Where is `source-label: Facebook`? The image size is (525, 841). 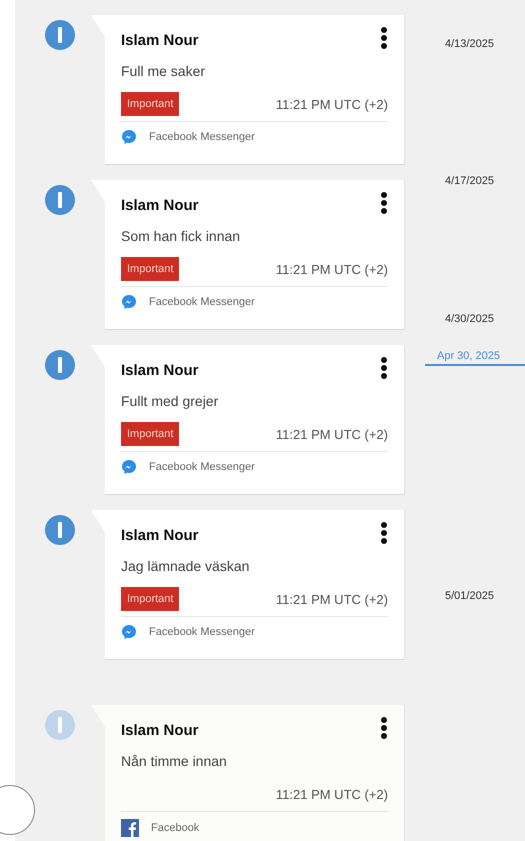 source-label: Facebook is located at coordinates (175, 828).